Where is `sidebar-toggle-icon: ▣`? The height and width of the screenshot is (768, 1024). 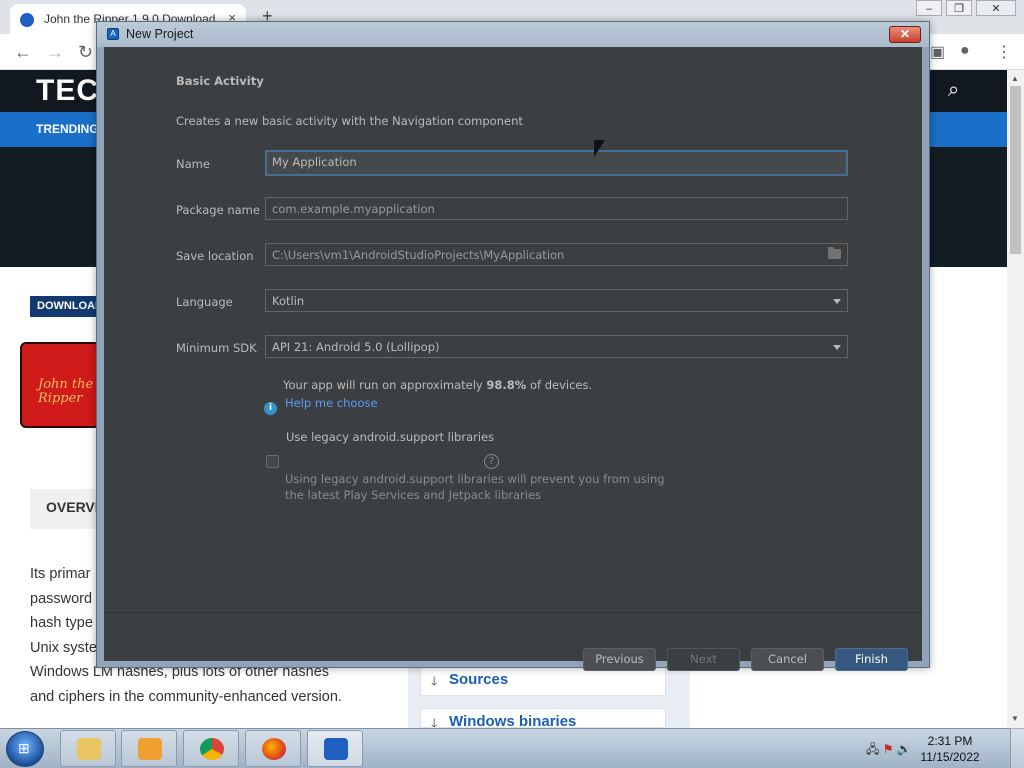 sidebar-toggle-icon: ▣ is located at coordinates (937, 52).